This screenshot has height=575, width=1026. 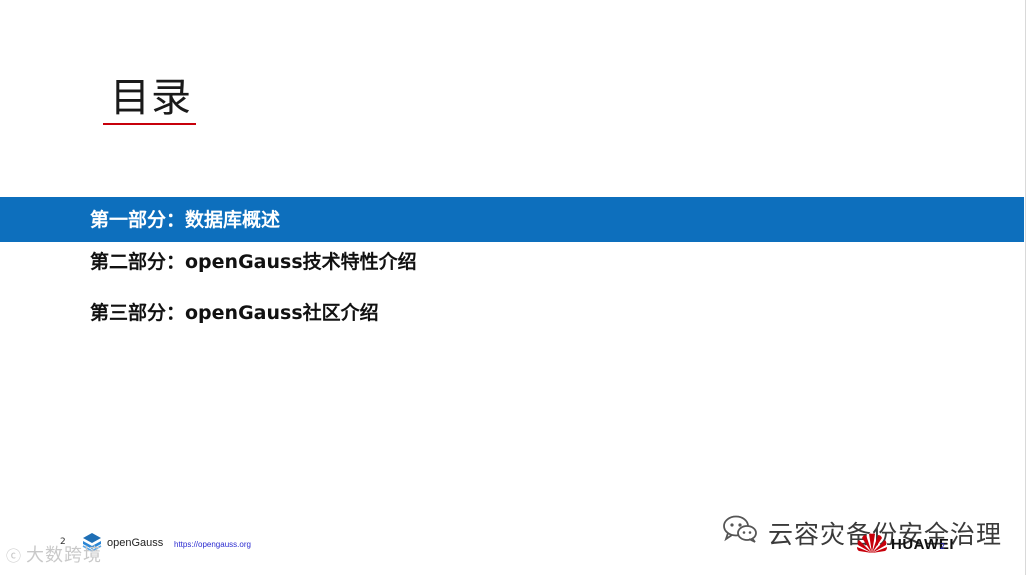 I want to click on agenda-item-2: 第二部分：openGauss技术特性介绍, so click(x=253, y=262).